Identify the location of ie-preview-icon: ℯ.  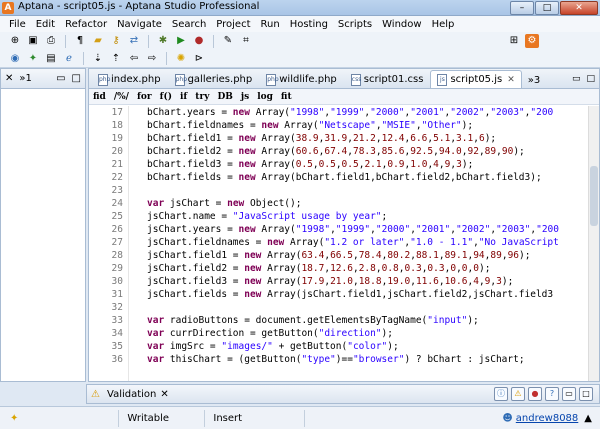
(69, 59).